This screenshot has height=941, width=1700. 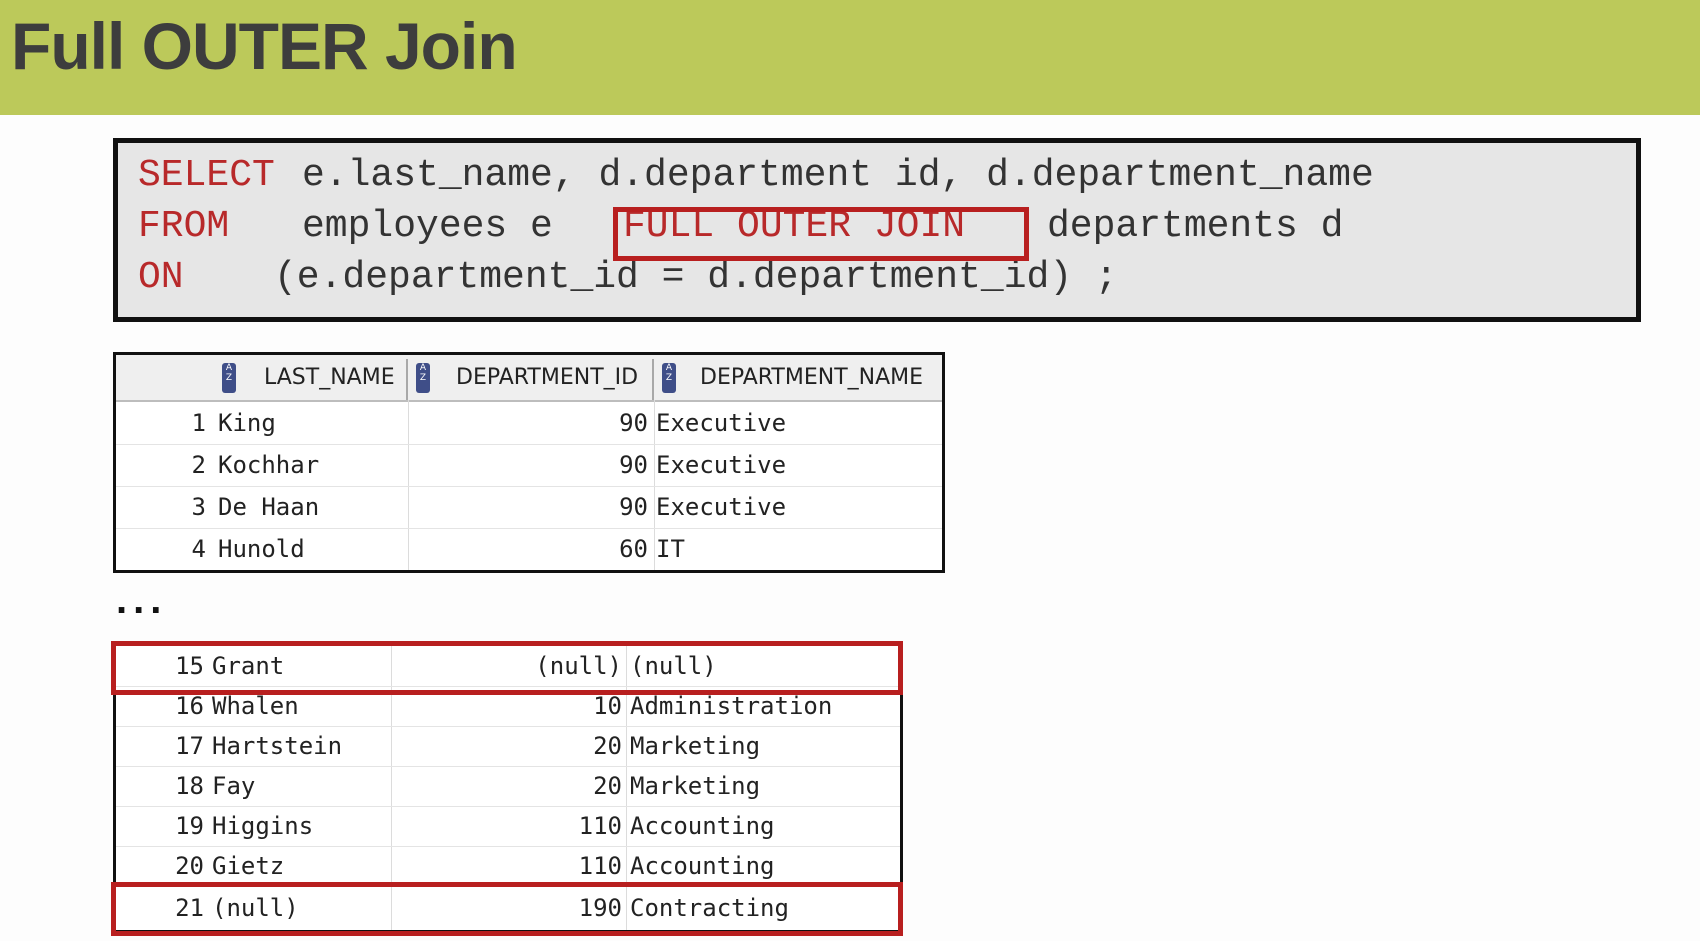 I want to click on table-row: 1 King 90 Executive, so click(x=529, y=423).